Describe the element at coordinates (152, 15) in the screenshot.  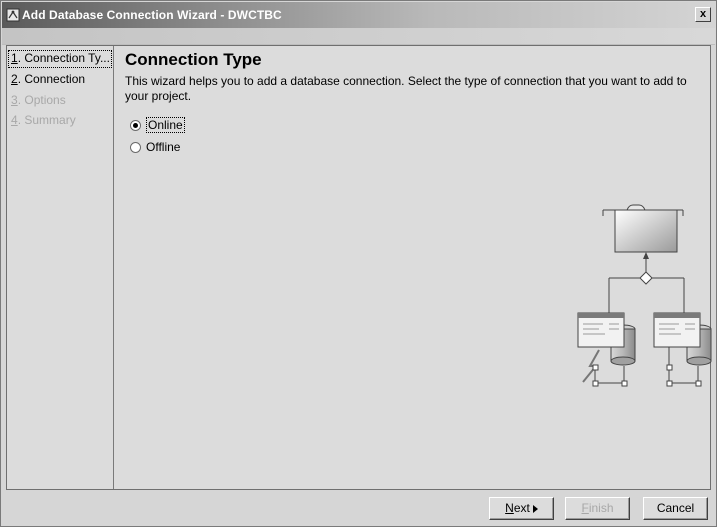
I see `window-title: Add Database Connection Wizard - DWCTBC` at that location.